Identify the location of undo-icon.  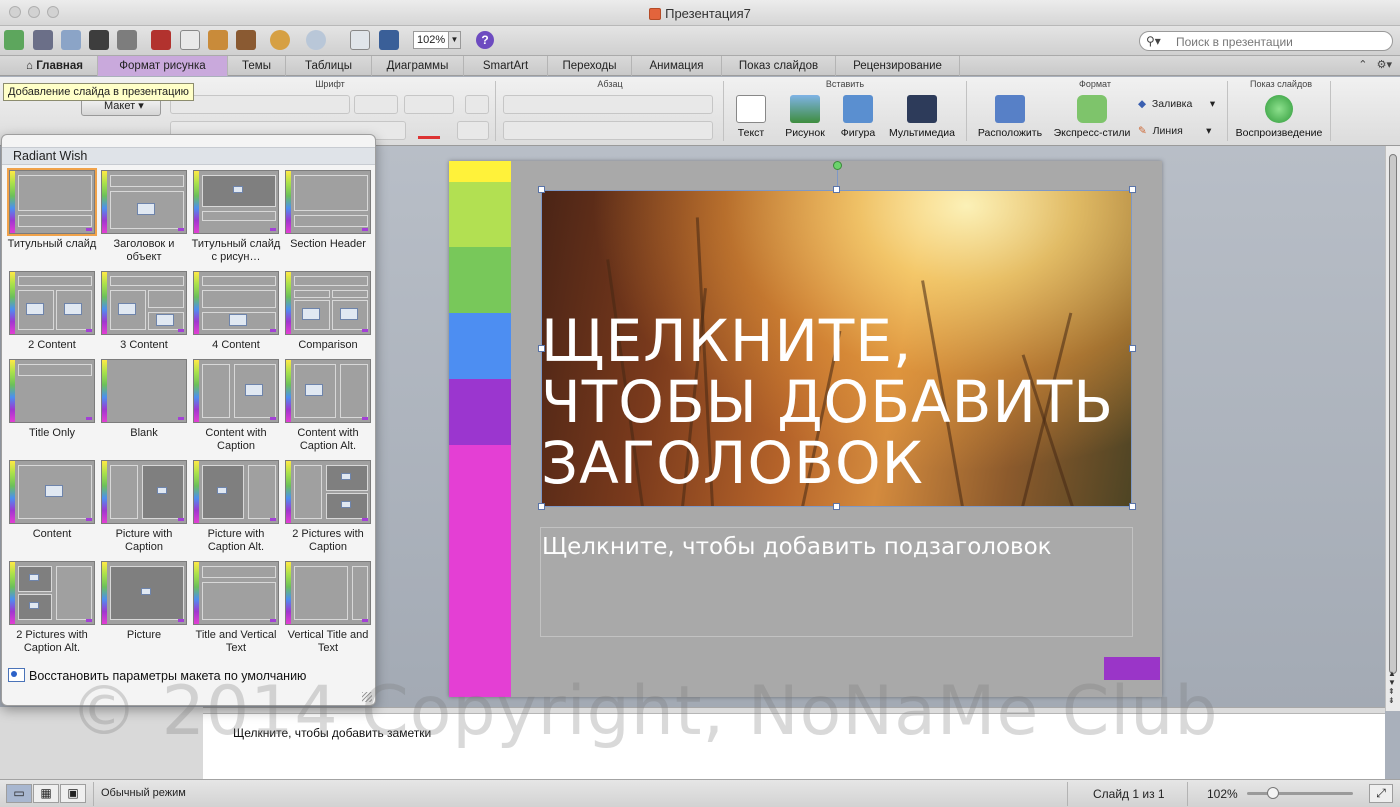
(280, 40).